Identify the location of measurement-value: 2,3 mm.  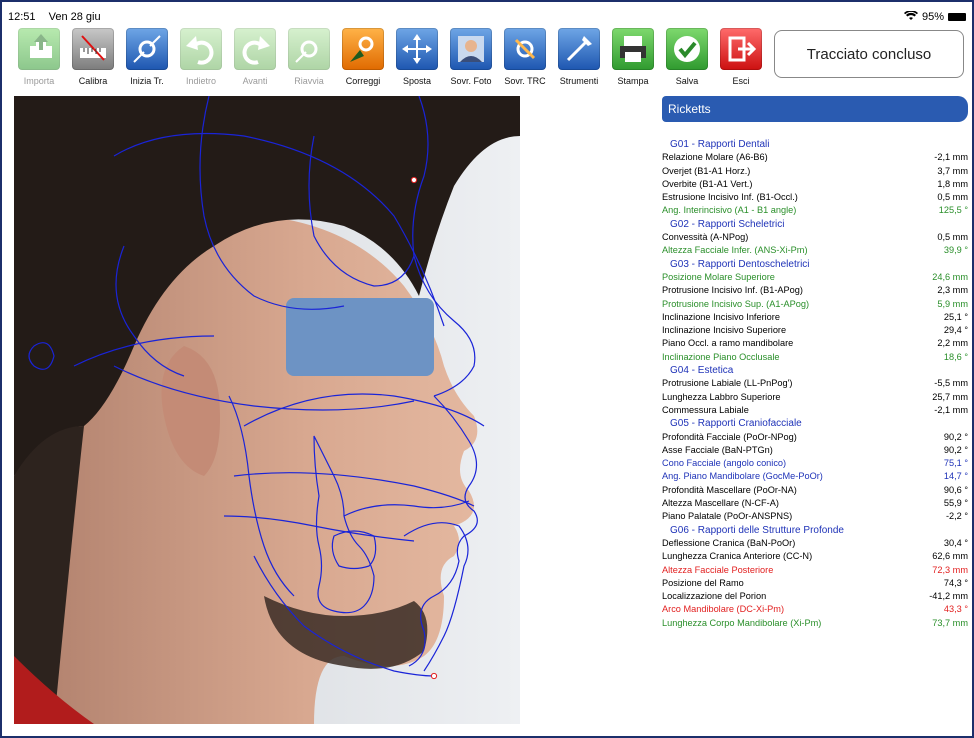
(952, 290).